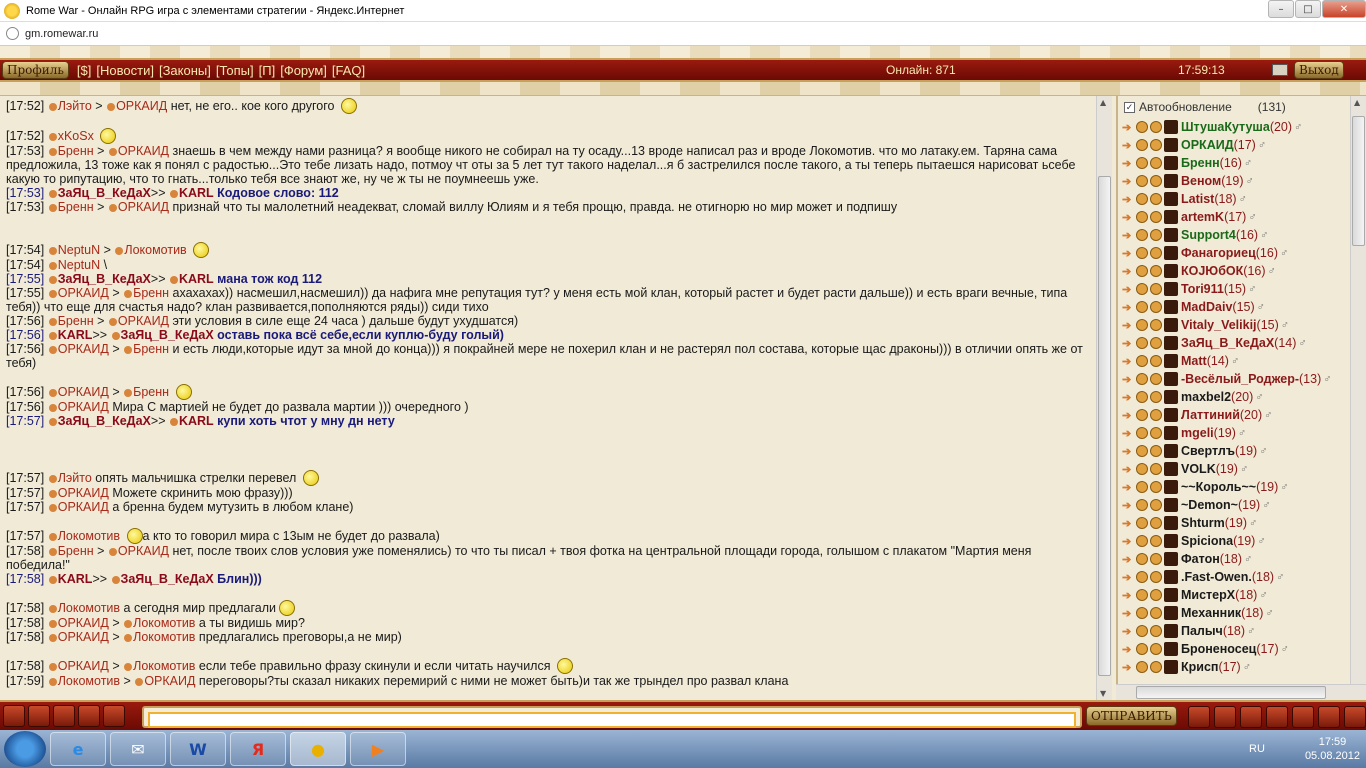 This screenshot has width=1366, height=768. I want to click on user-name: Support4, so click(1208, 235).